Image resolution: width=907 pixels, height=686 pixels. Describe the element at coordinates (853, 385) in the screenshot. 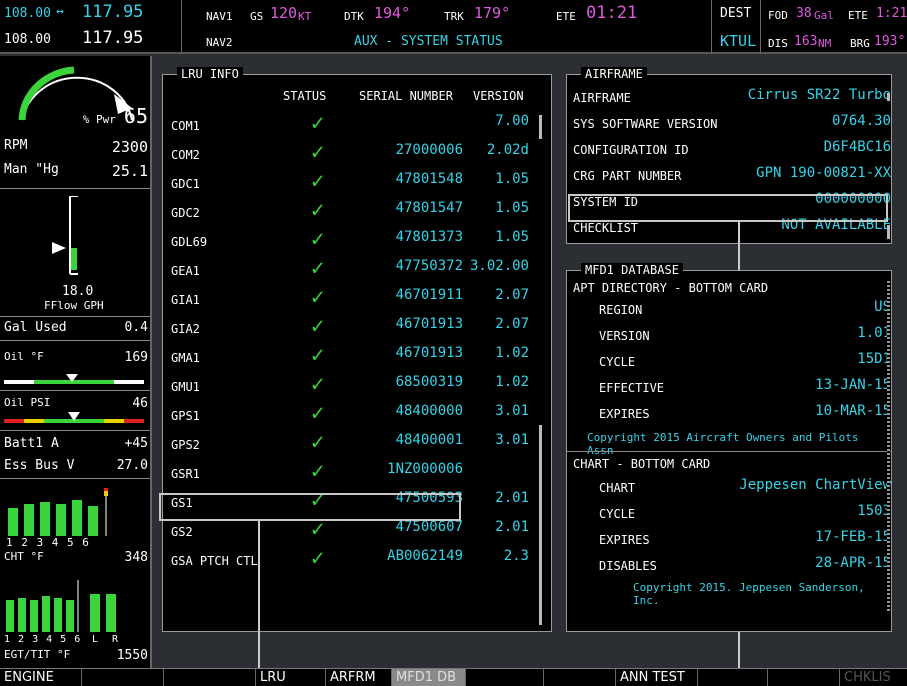

I see `item-value: 13-JAN-15` at that location.